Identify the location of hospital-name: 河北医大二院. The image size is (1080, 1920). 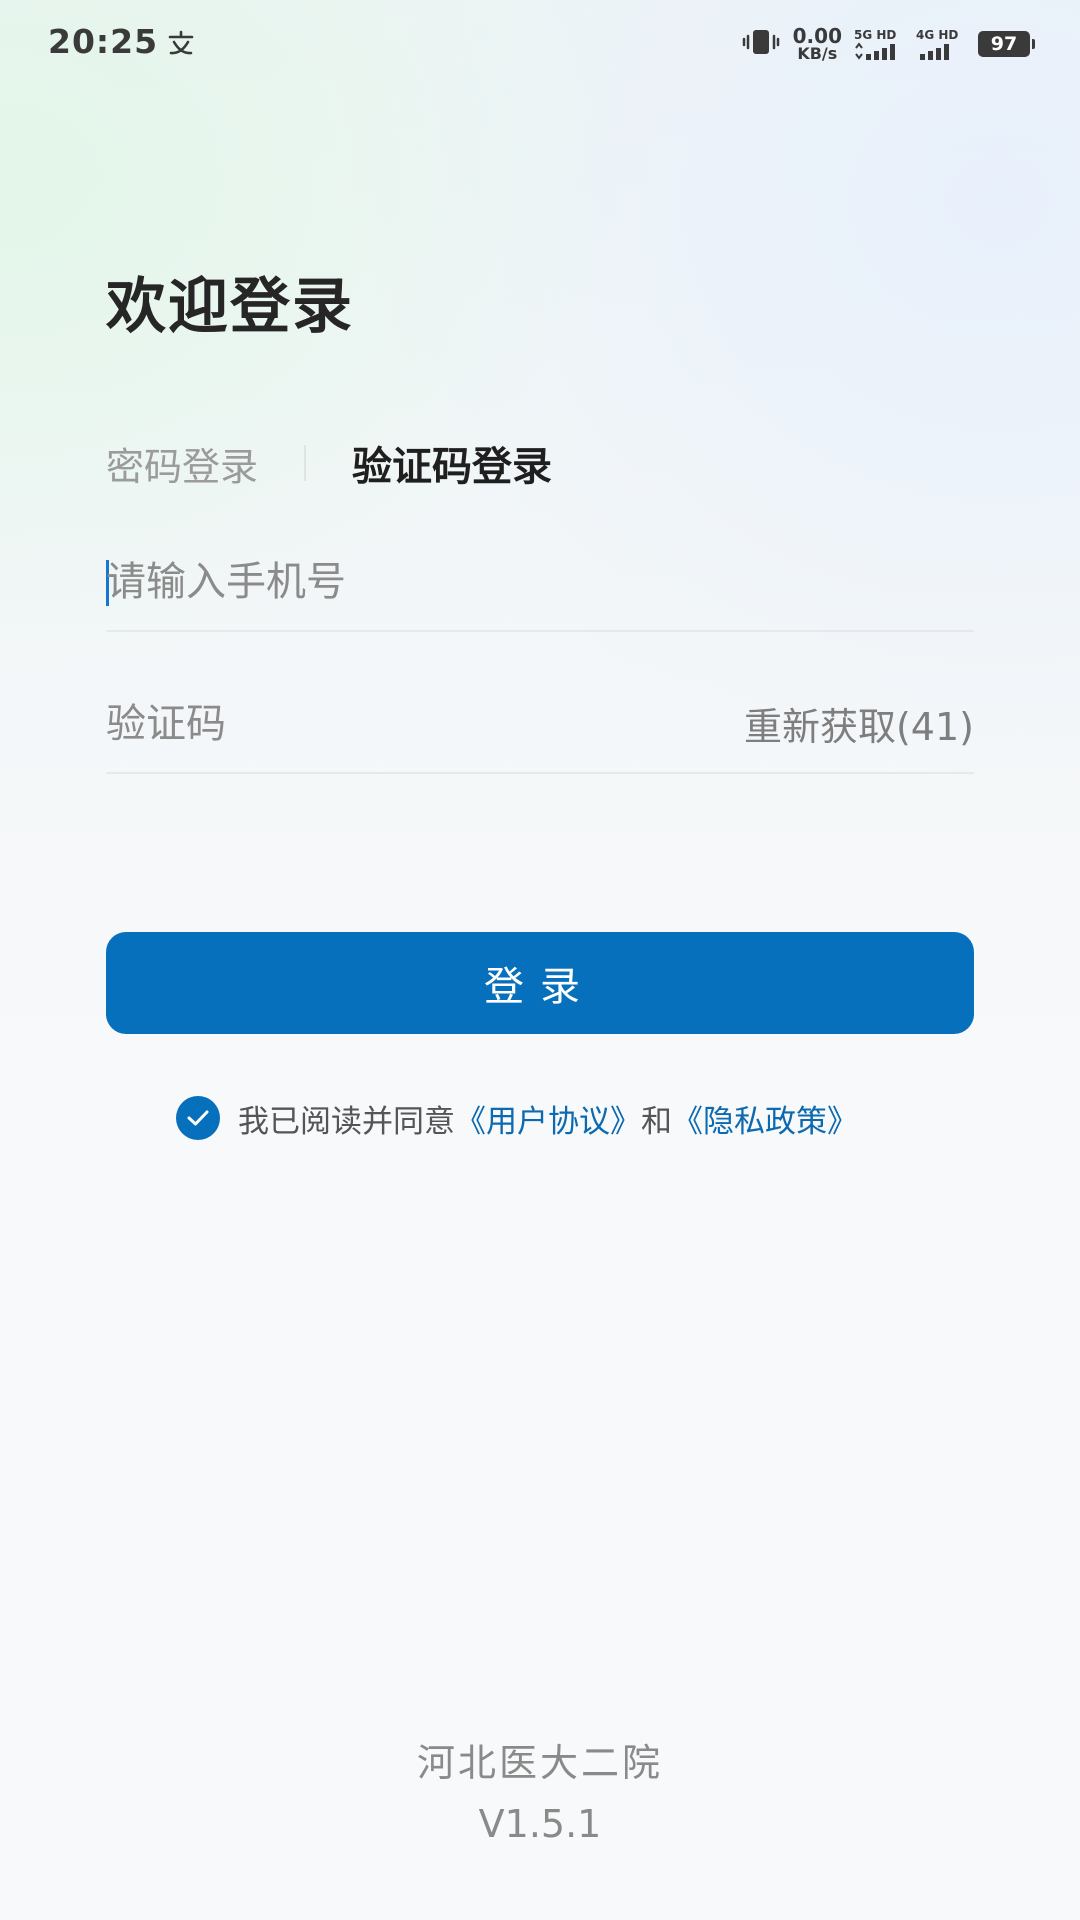
(539, 1763).